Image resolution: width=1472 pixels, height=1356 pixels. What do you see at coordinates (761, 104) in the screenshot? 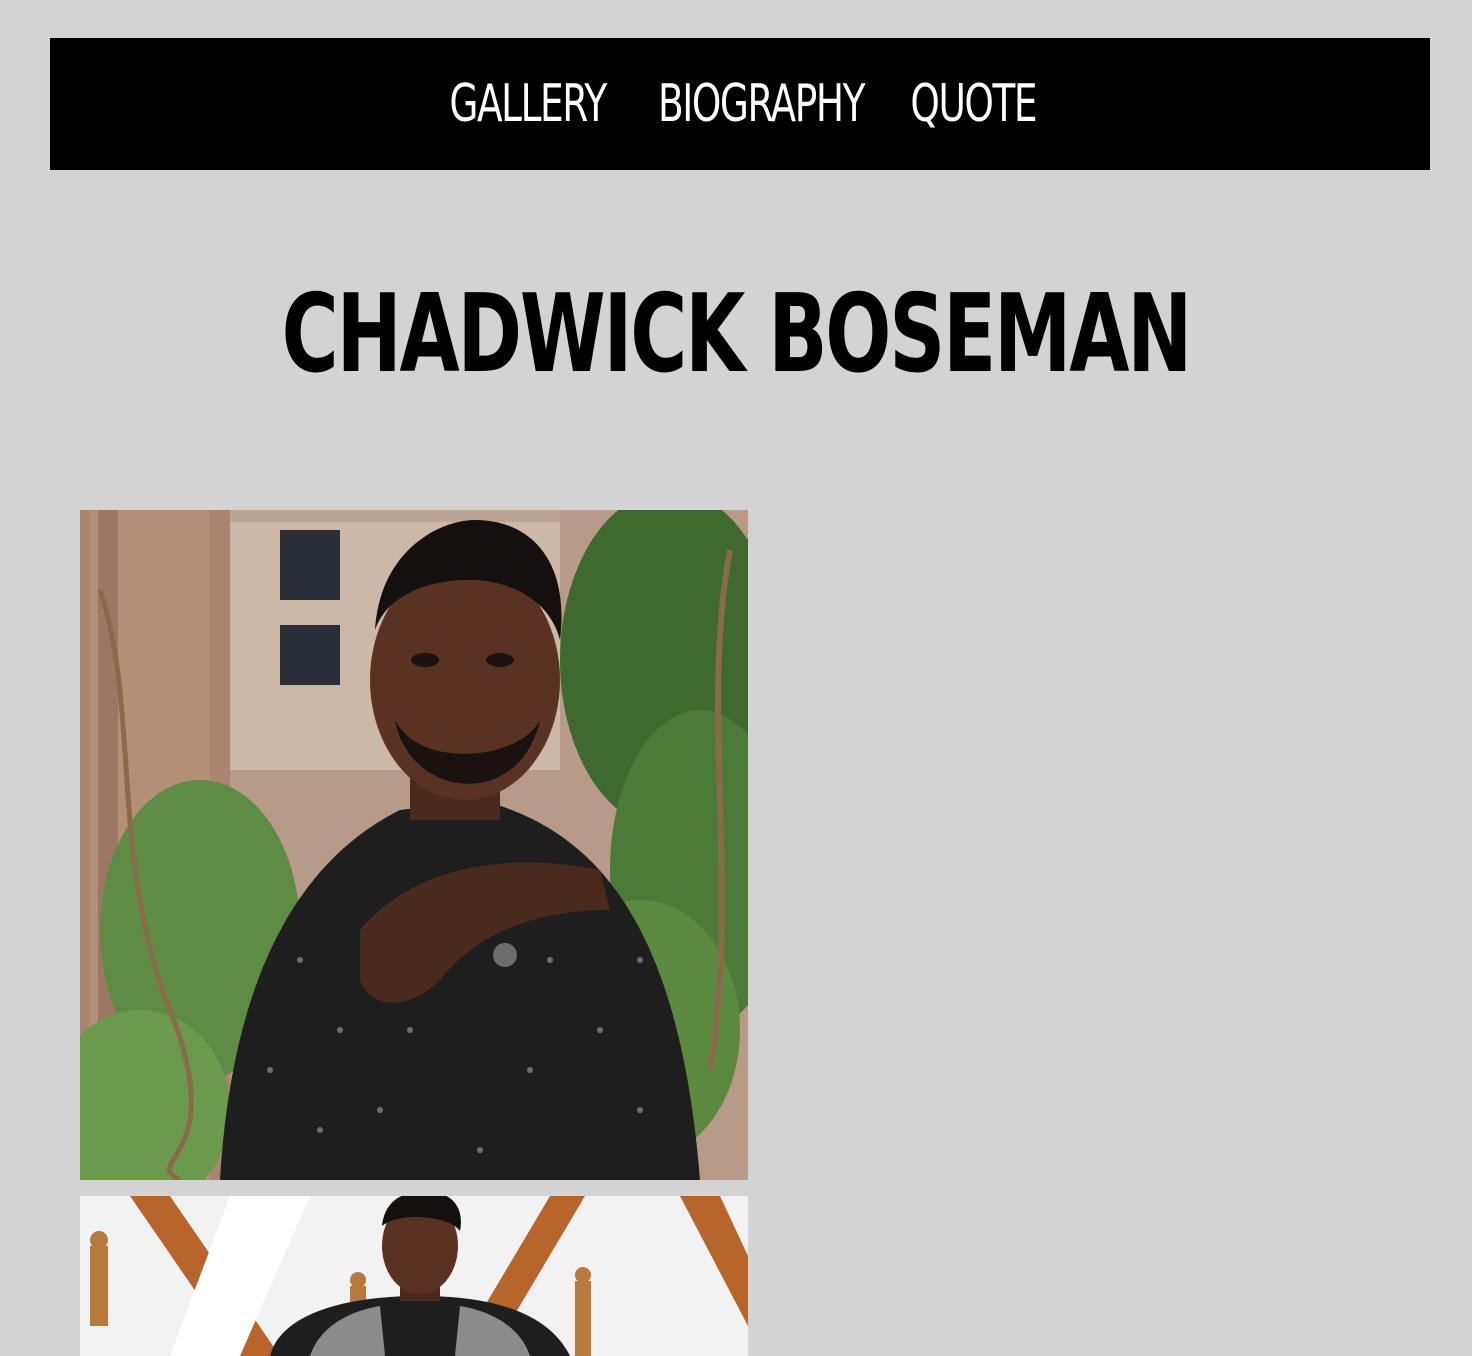
I see `nav-link-biography: BIOGRAPHY` at bounding box center [761, 104].